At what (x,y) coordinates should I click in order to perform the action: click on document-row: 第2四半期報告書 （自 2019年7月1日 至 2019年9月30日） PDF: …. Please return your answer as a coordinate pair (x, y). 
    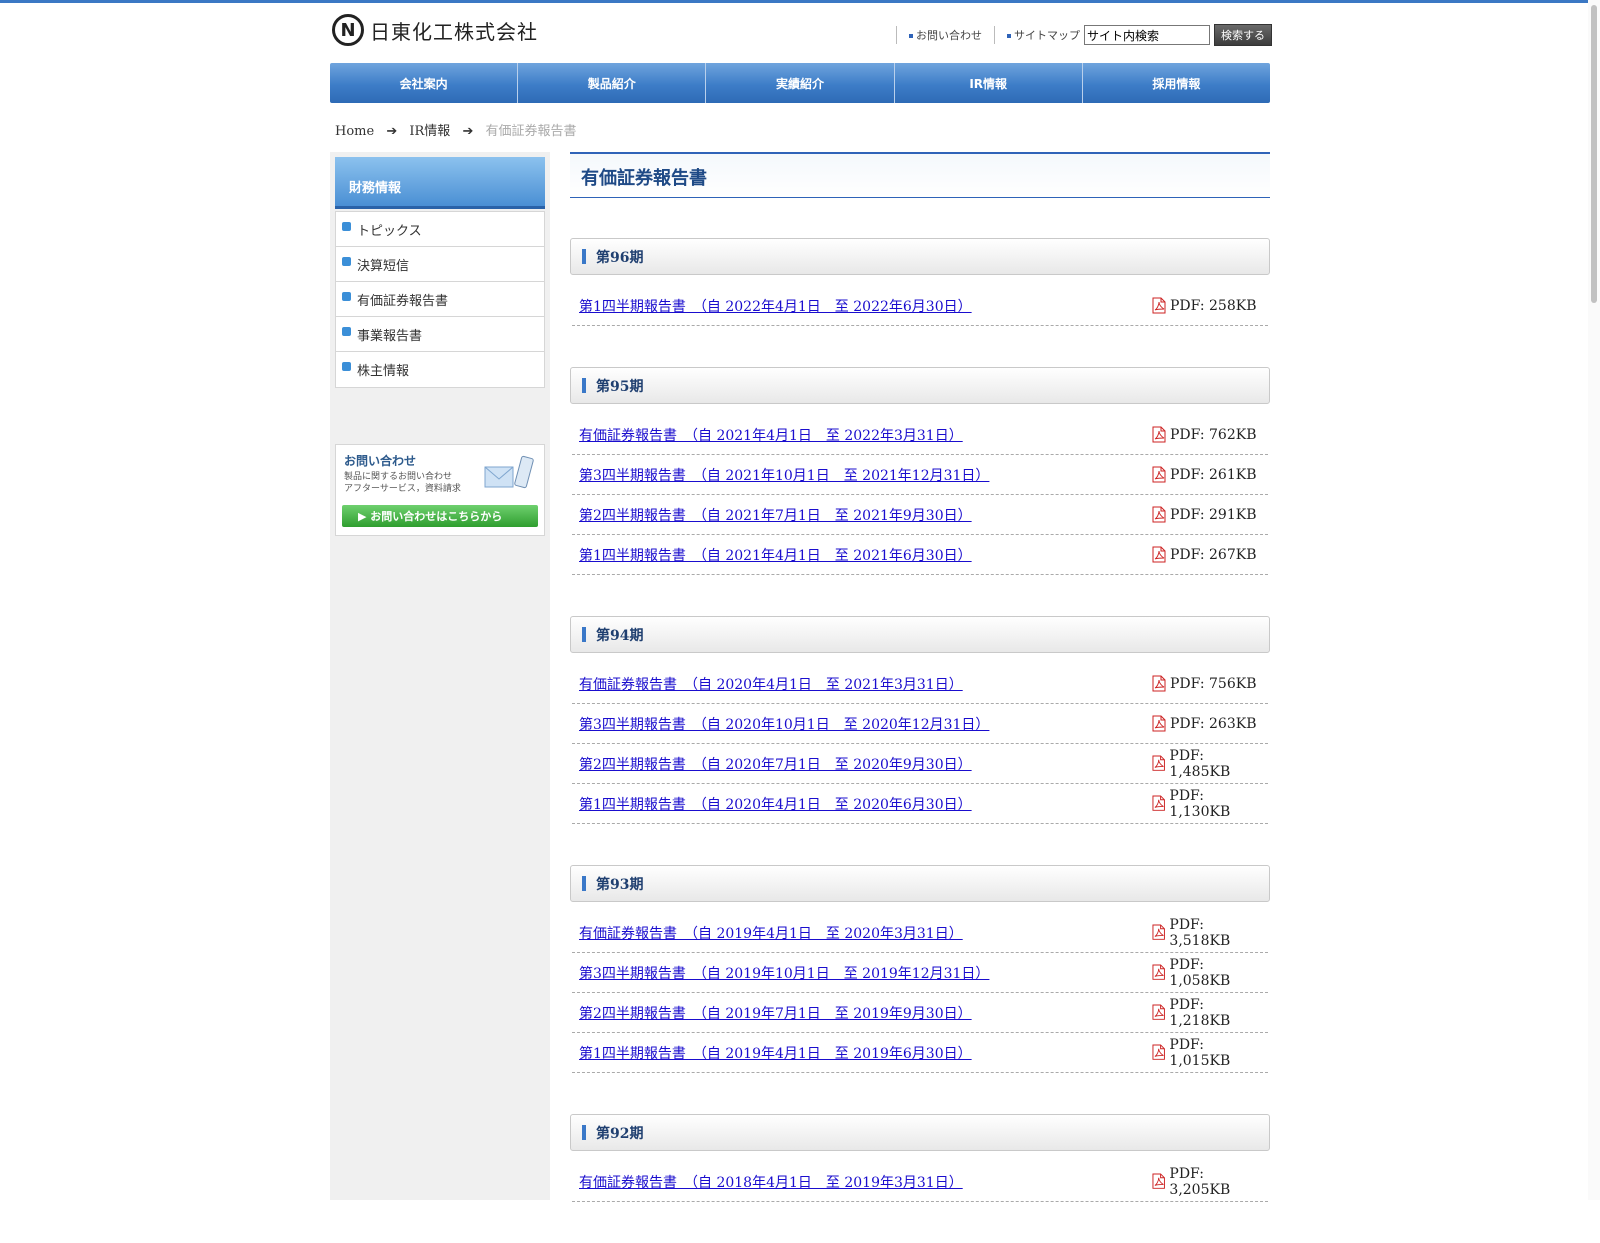
    Looking at the image, I should click on (920, 1013).